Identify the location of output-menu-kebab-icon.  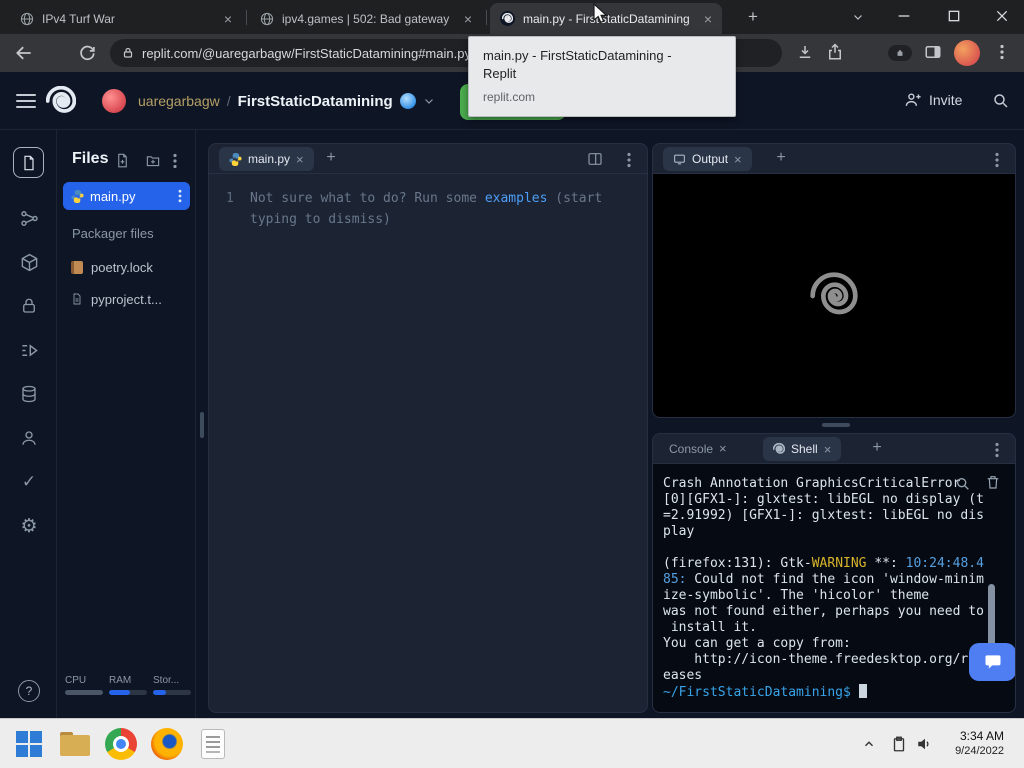
(997, 160).